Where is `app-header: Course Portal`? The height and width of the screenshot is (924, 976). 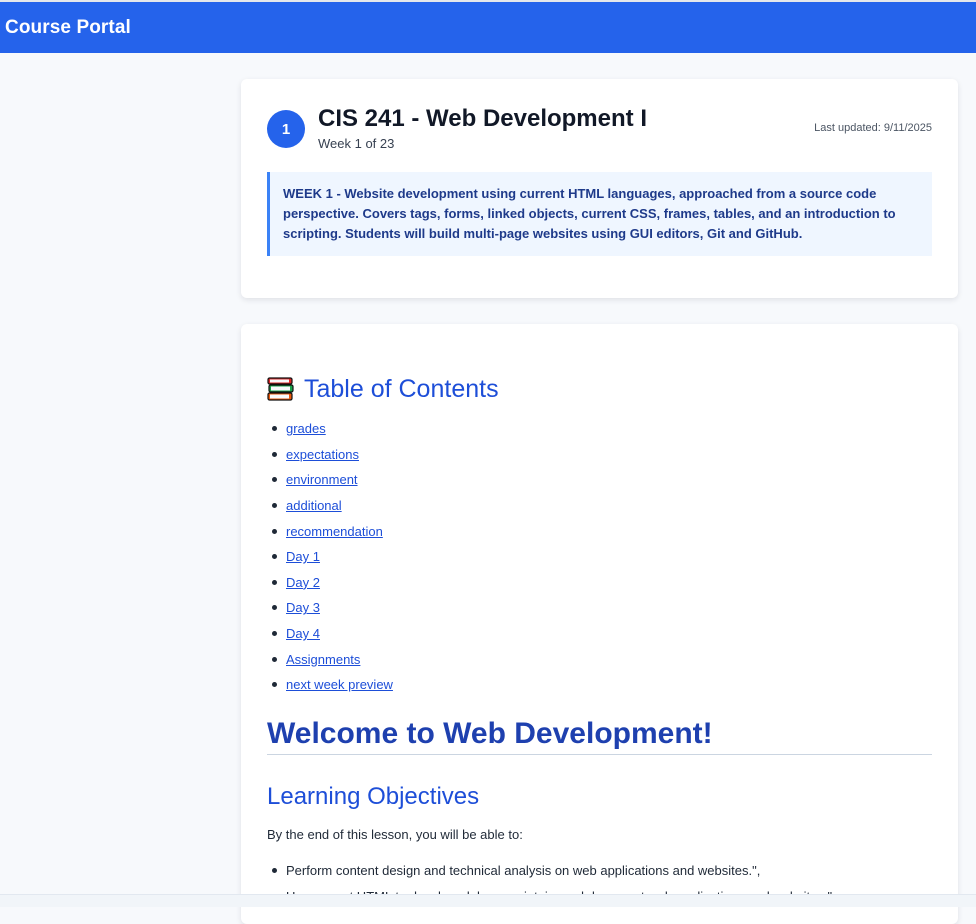 app-header: Course Portal is located at coordinates (488, 27).